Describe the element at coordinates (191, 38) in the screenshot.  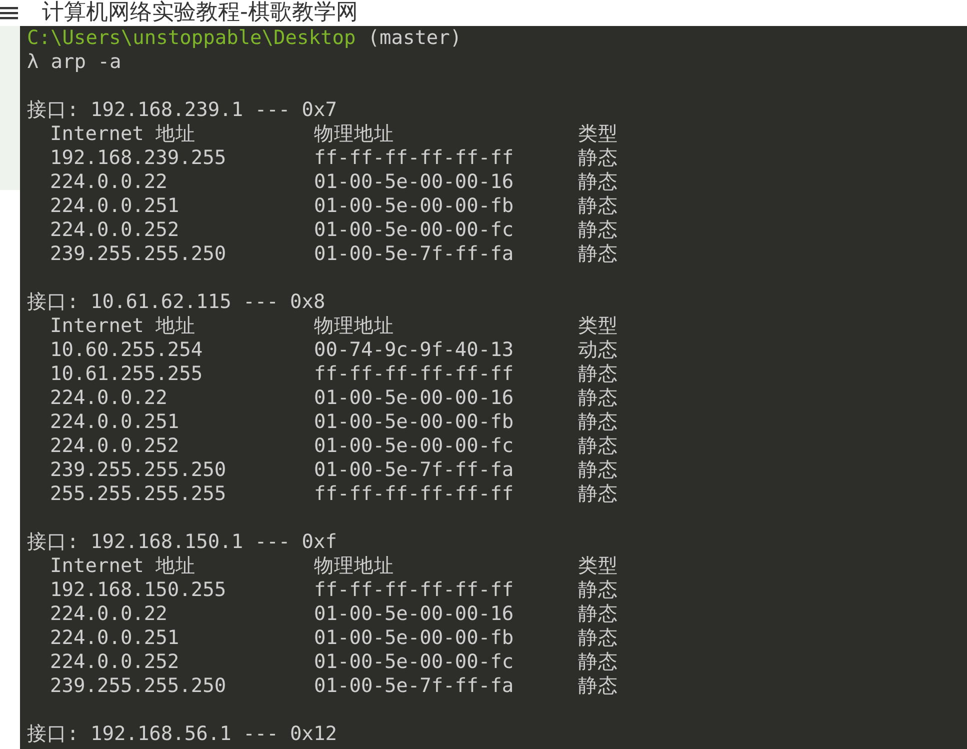
I see `prompt-path: C:\Users\unstoppable\Desktop` at that location.